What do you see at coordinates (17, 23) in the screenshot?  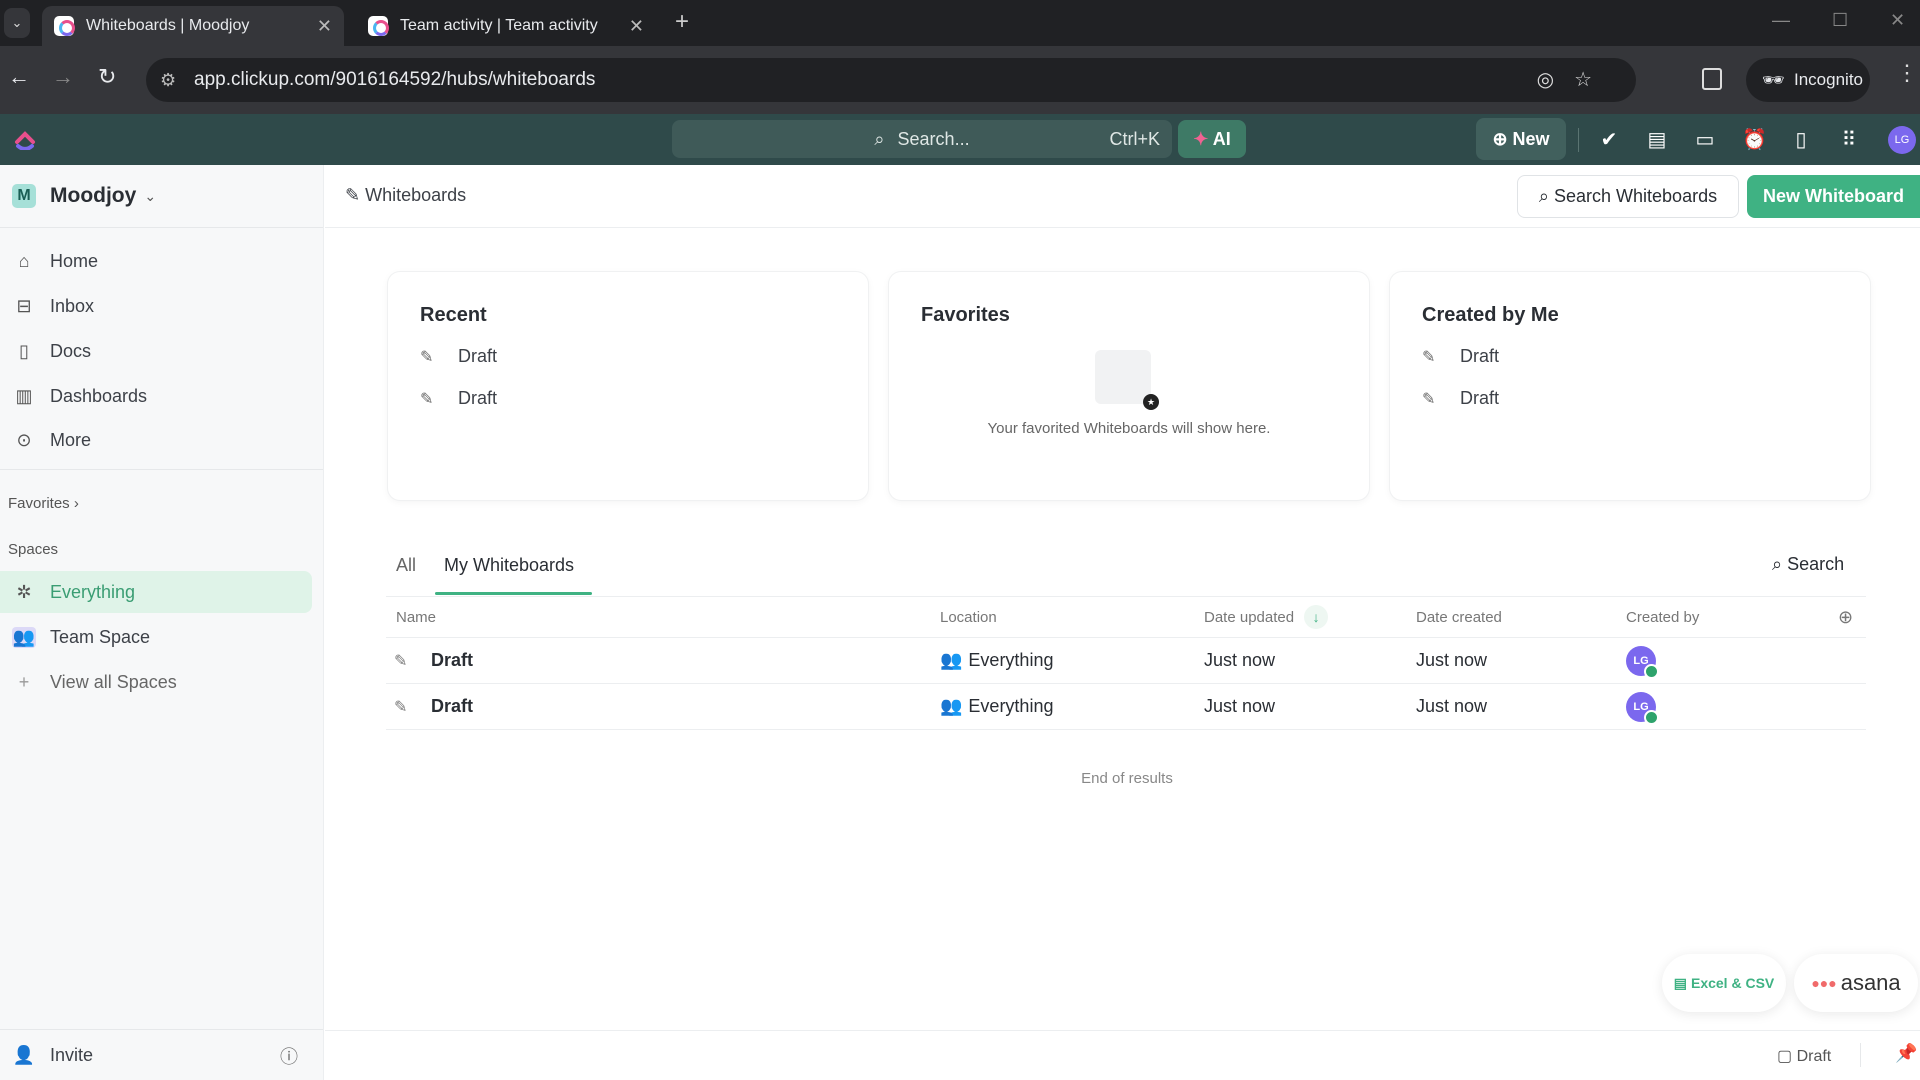 I see `tab-search-button: ⌄` at bounding box center [17, 23].